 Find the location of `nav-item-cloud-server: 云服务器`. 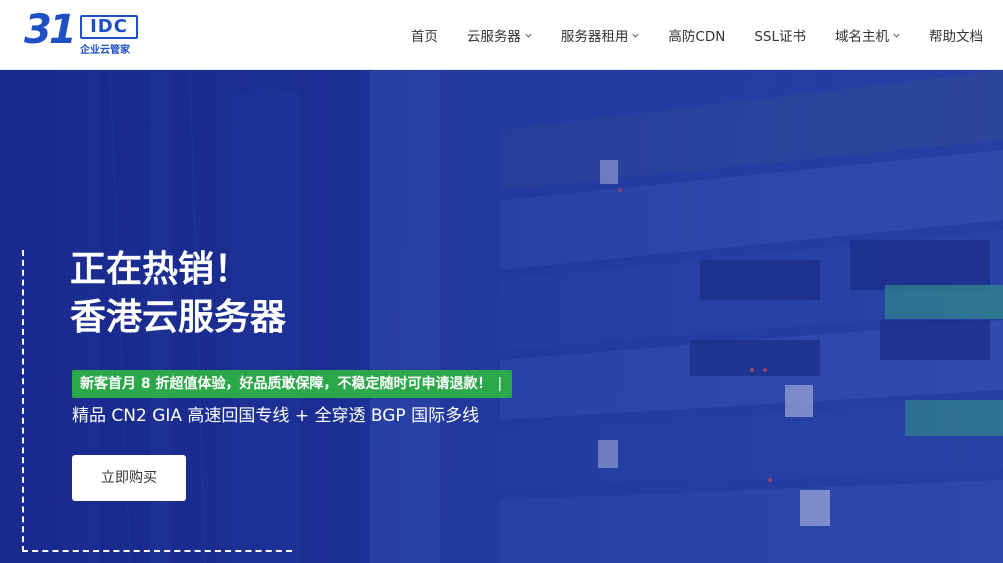

nav-item-cloud-server: 云服务器 is located at coordinates (499, 35).